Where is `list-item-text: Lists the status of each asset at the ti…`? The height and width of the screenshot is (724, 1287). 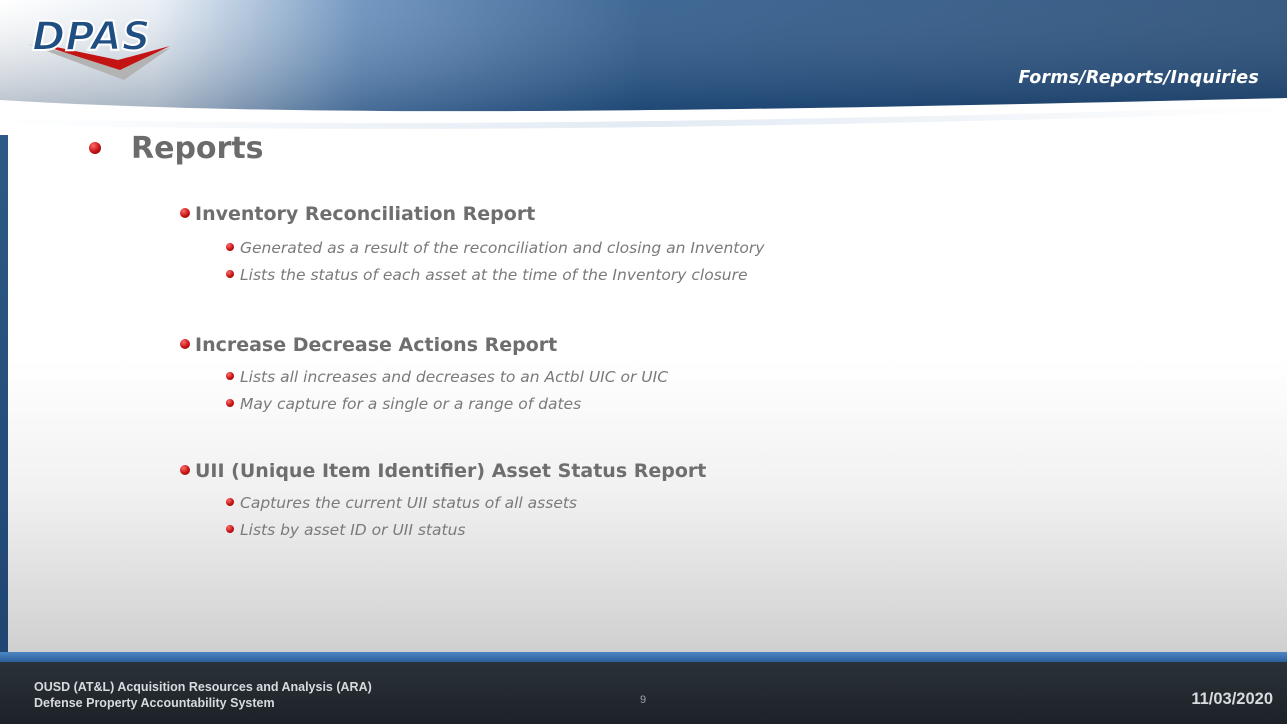 list-item-text: Lists the status of each asset at the ti… is located at coordinates (494, 275).